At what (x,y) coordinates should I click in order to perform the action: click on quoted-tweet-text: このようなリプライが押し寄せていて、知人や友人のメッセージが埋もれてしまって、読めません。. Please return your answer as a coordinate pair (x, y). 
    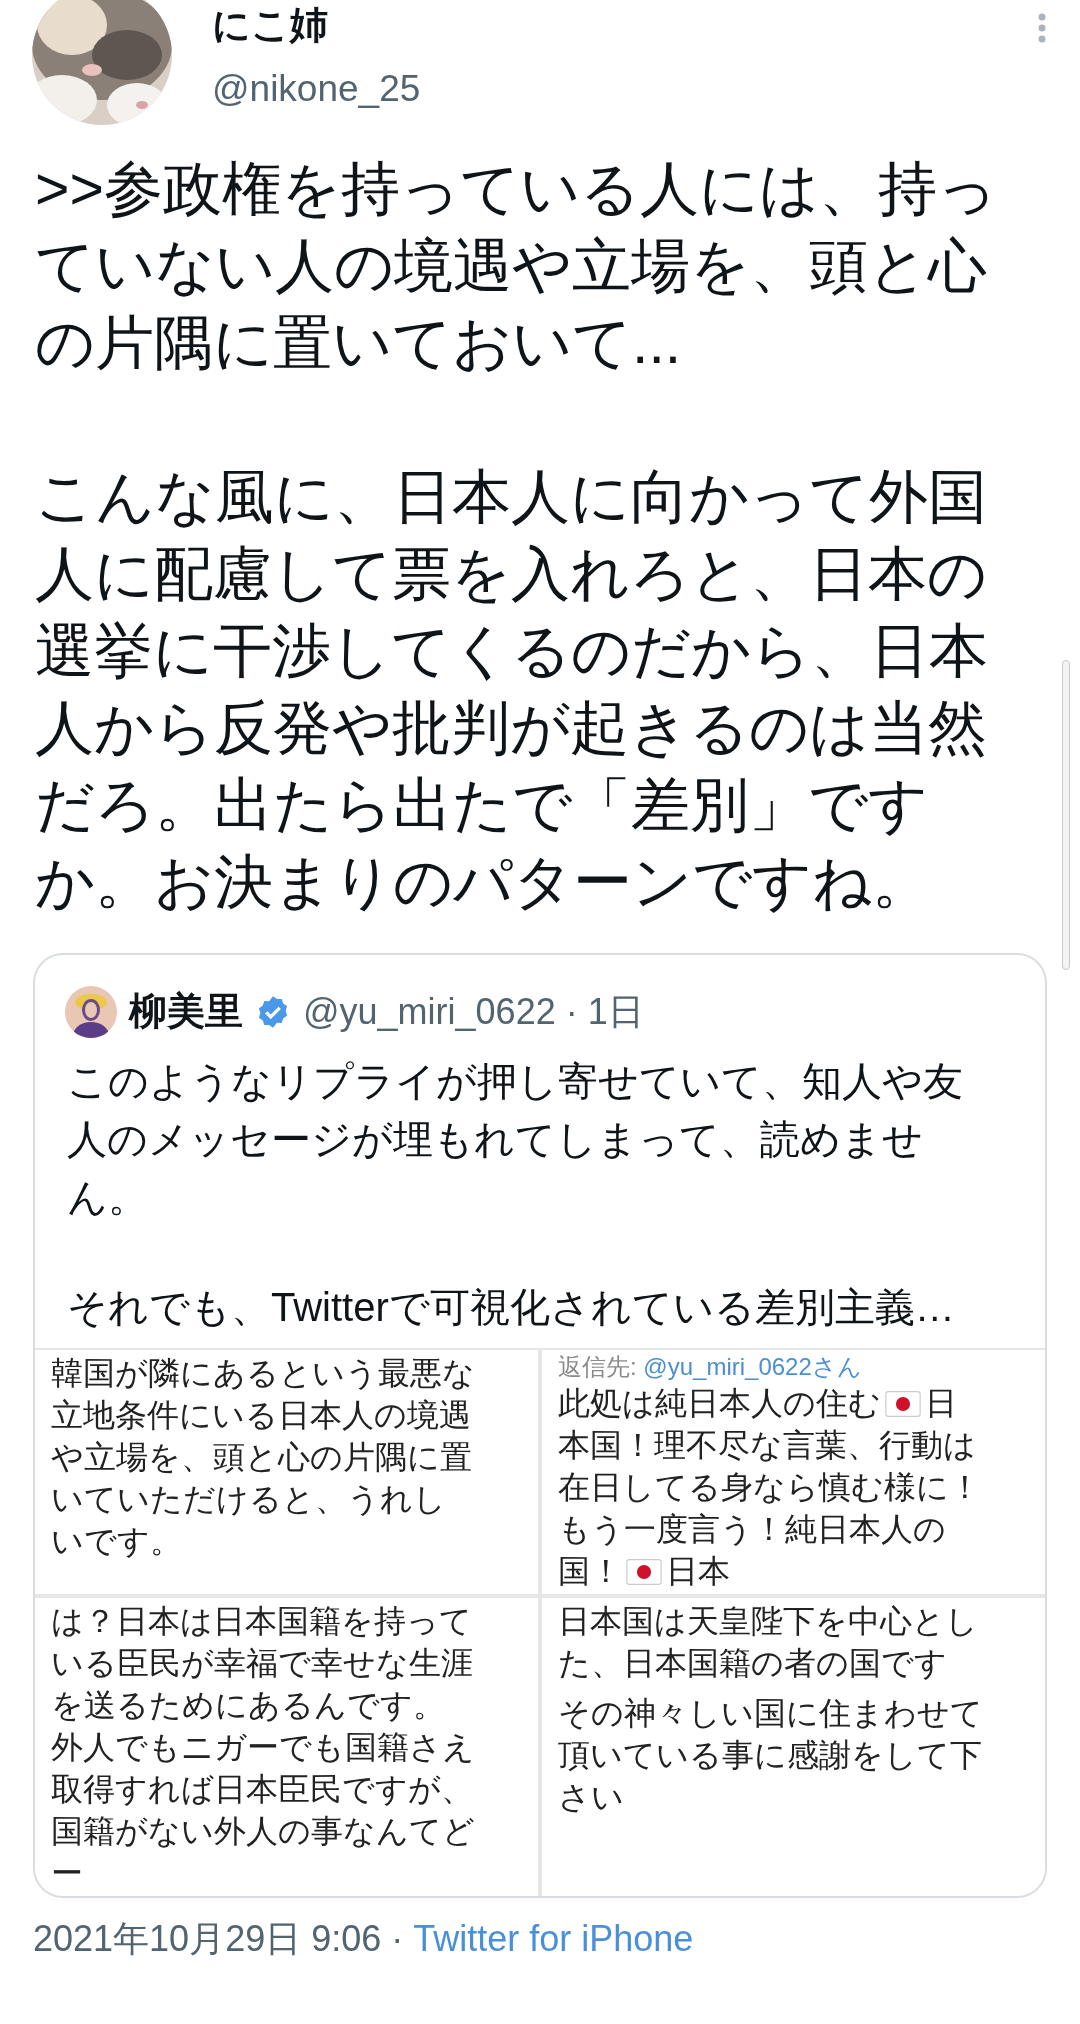
    Looking at the image, I should click on (515, 1139).